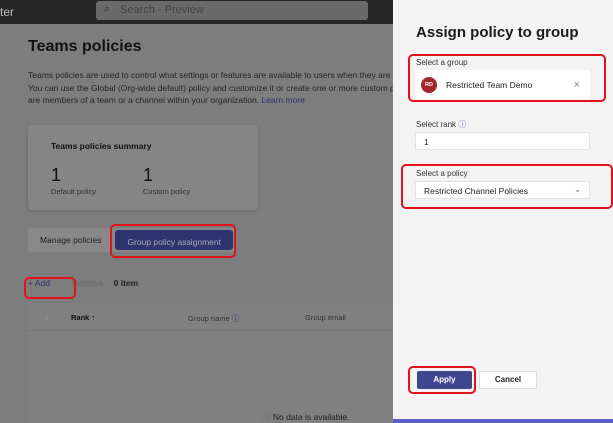  Describe the element at coordinates (148, 175) in the screenshot. I see `custom-policy-count: 1` at that location.